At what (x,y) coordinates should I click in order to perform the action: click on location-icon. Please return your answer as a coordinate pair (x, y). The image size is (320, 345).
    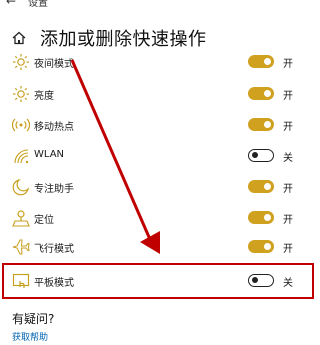
    Looking at the image, I should click on (21, 218).